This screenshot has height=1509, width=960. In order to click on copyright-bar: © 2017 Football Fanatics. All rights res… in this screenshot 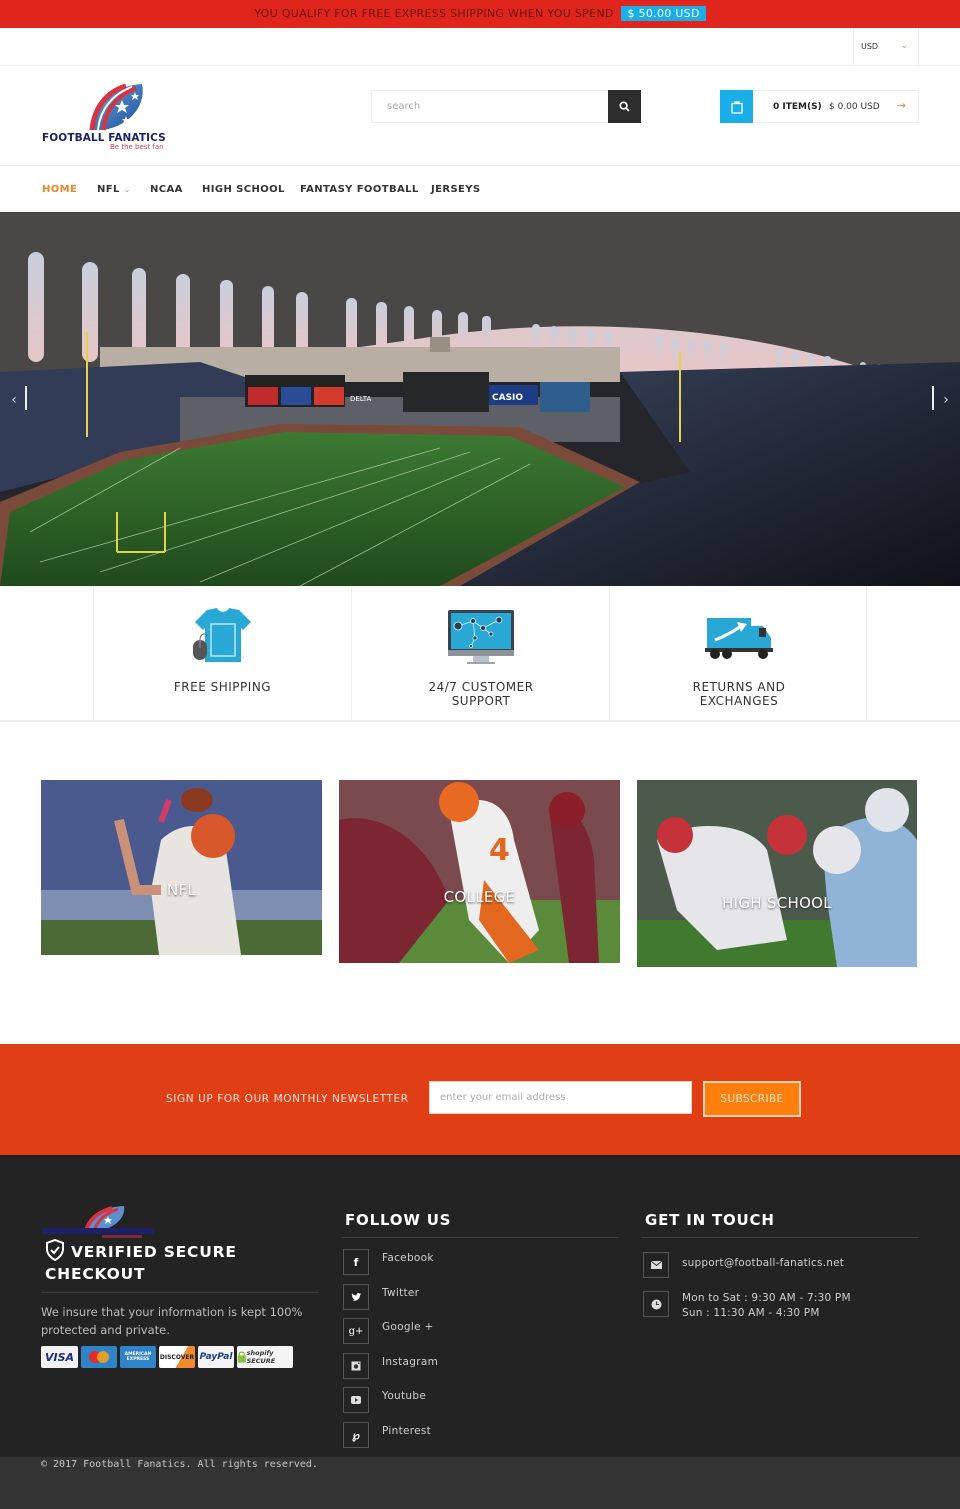, I will do `click(480, 1483)`.